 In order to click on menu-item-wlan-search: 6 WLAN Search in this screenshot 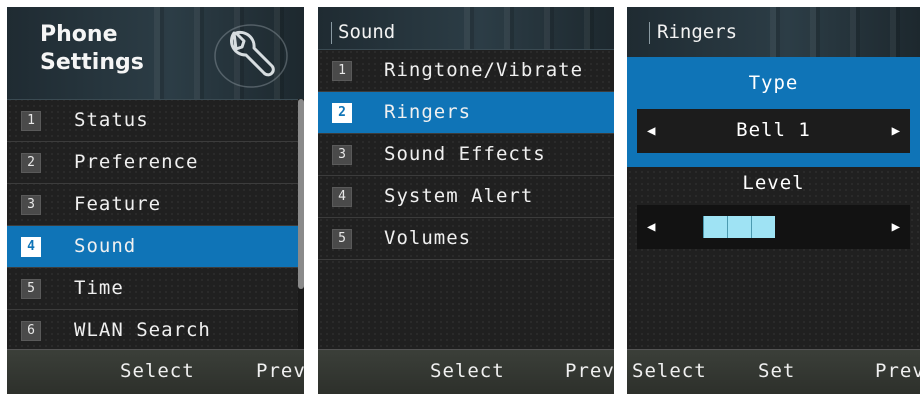, I will do `click(155, 331)`.